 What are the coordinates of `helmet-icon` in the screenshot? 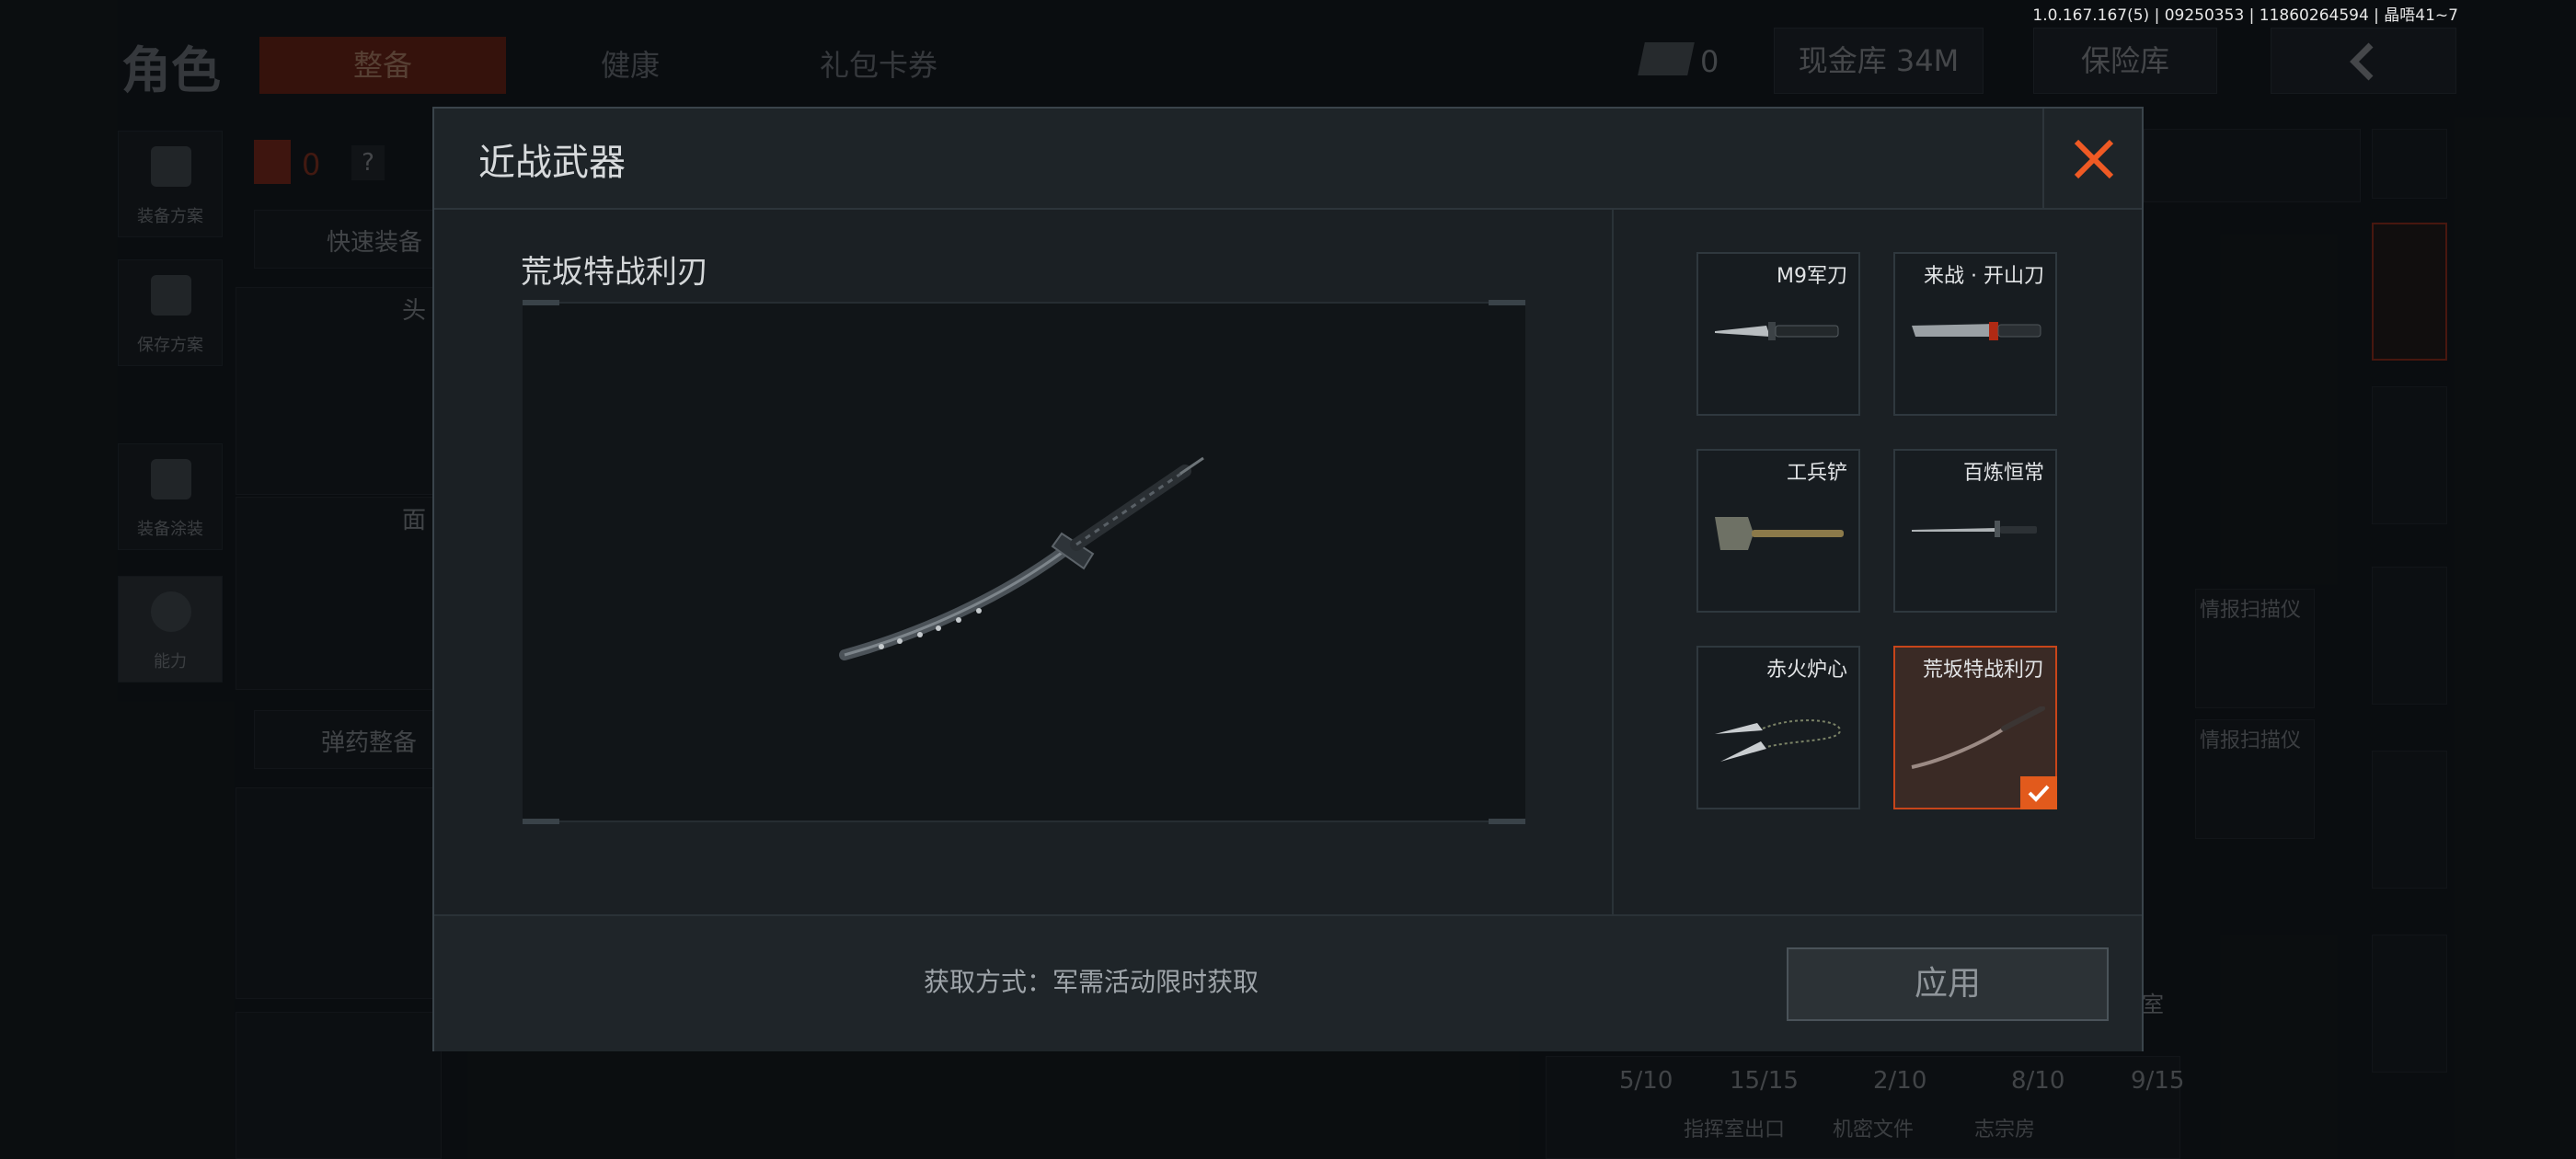 It's located at (171, 479).